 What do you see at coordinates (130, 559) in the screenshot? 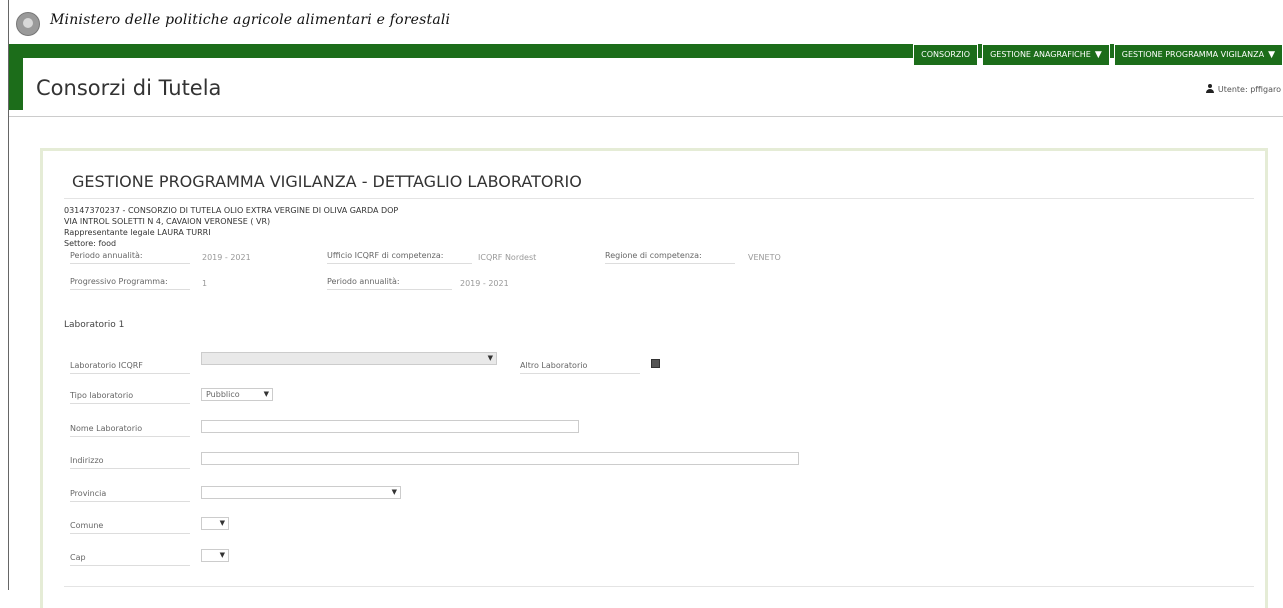
I see `cap-label: Cap` at bounding box center [130, 559].